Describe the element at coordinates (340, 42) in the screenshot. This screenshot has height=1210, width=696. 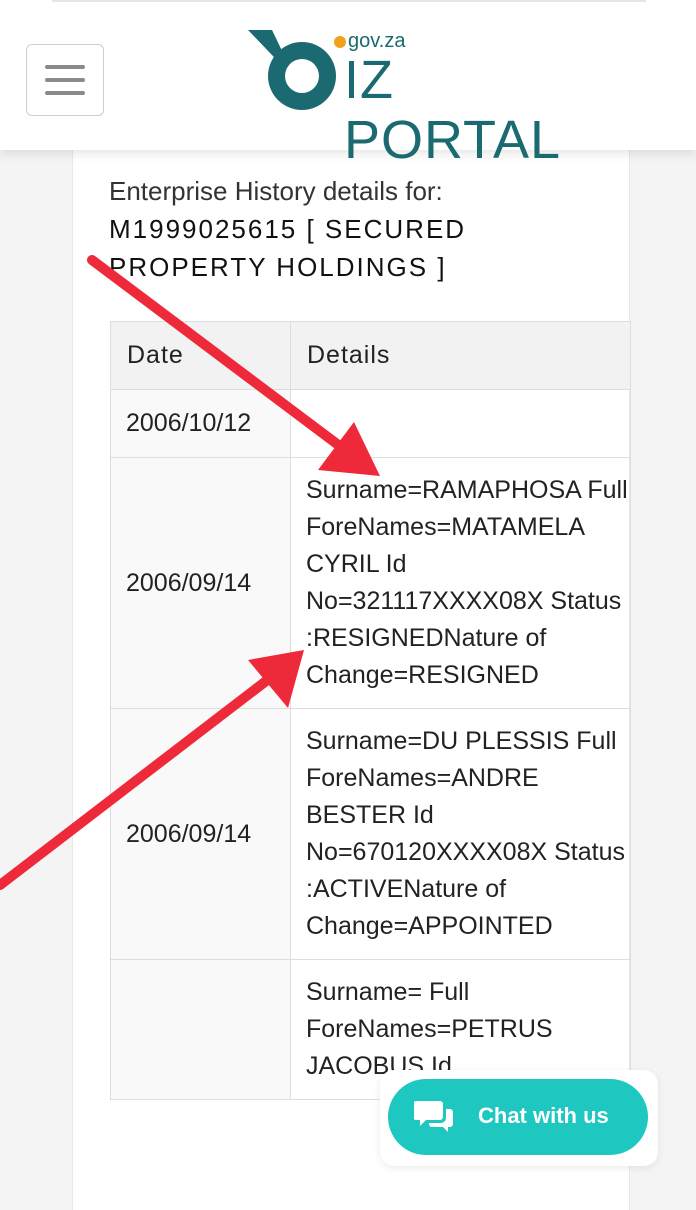
I see `logo-dot` at that location.